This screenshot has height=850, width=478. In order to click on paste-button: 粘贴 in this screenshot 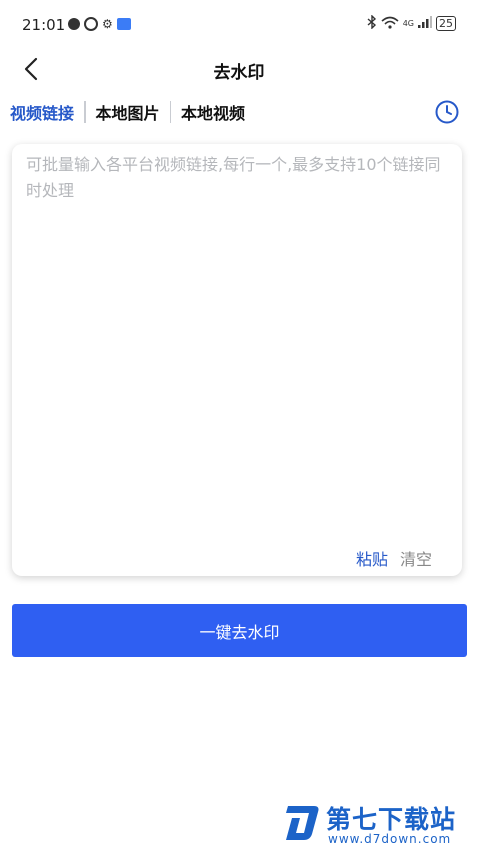, I will do `click(372, 558)`.